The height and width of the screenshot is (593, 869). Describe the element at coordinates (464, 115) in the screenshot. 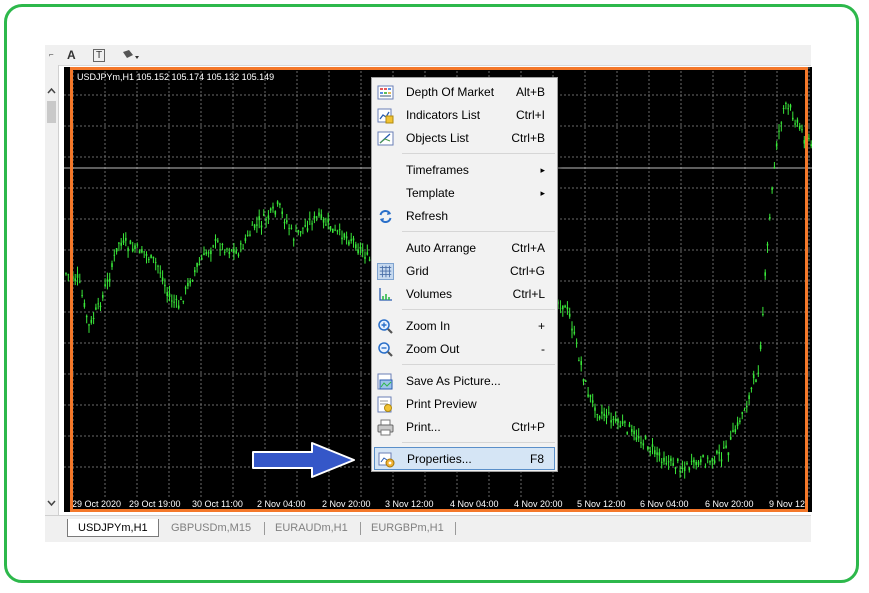

I see `menu-item-indicators-list: Indicators List Ctrl+I` at that location.